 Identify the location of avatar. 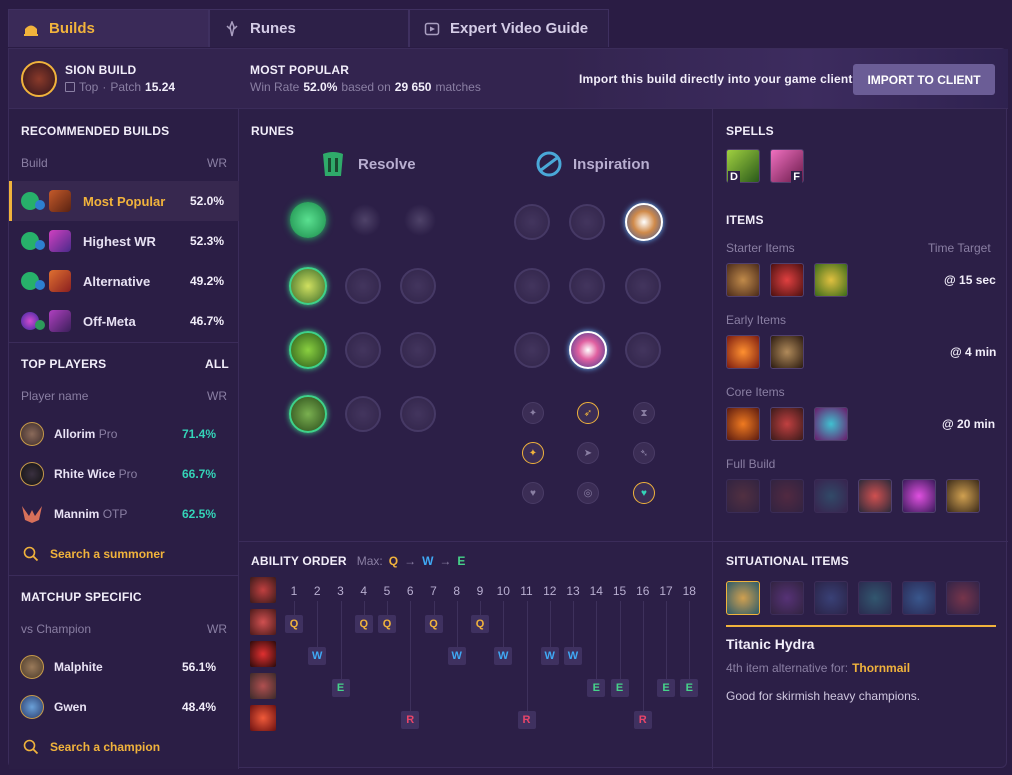
(32, 434).